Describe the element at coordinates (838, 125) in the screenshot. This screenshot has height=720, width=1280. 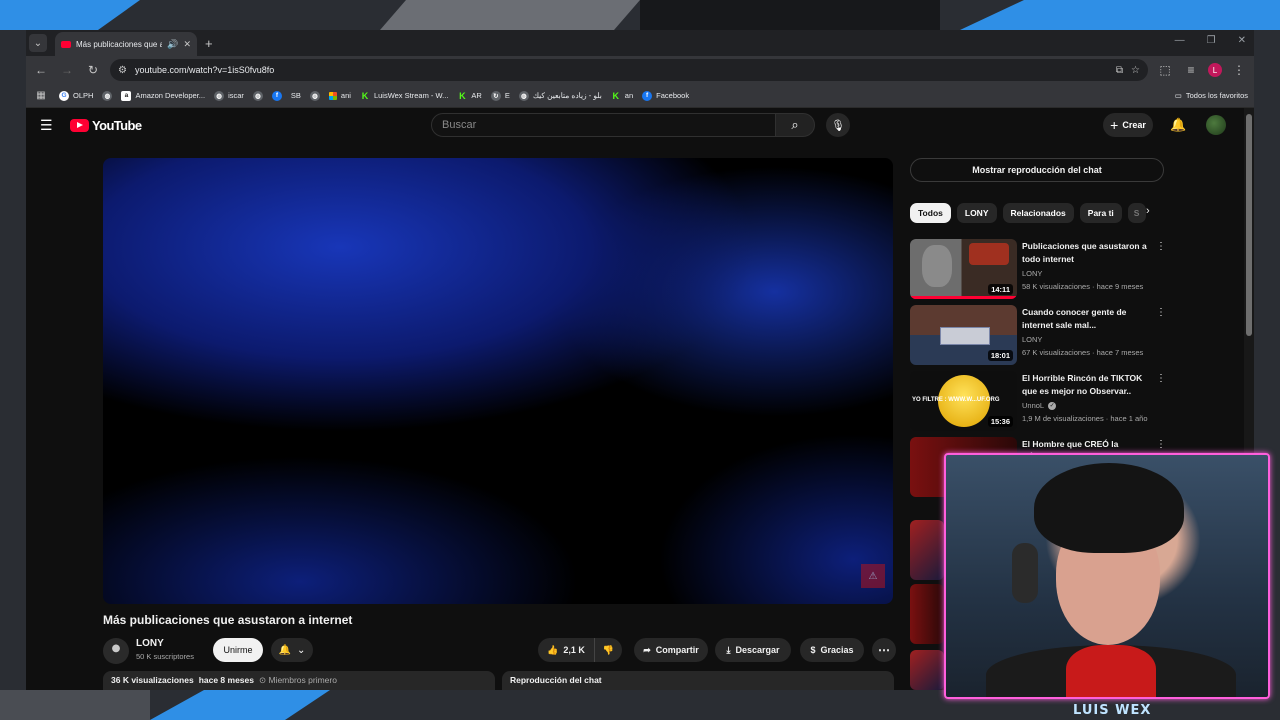
I see `voice-search-button: 🎙` at that location.